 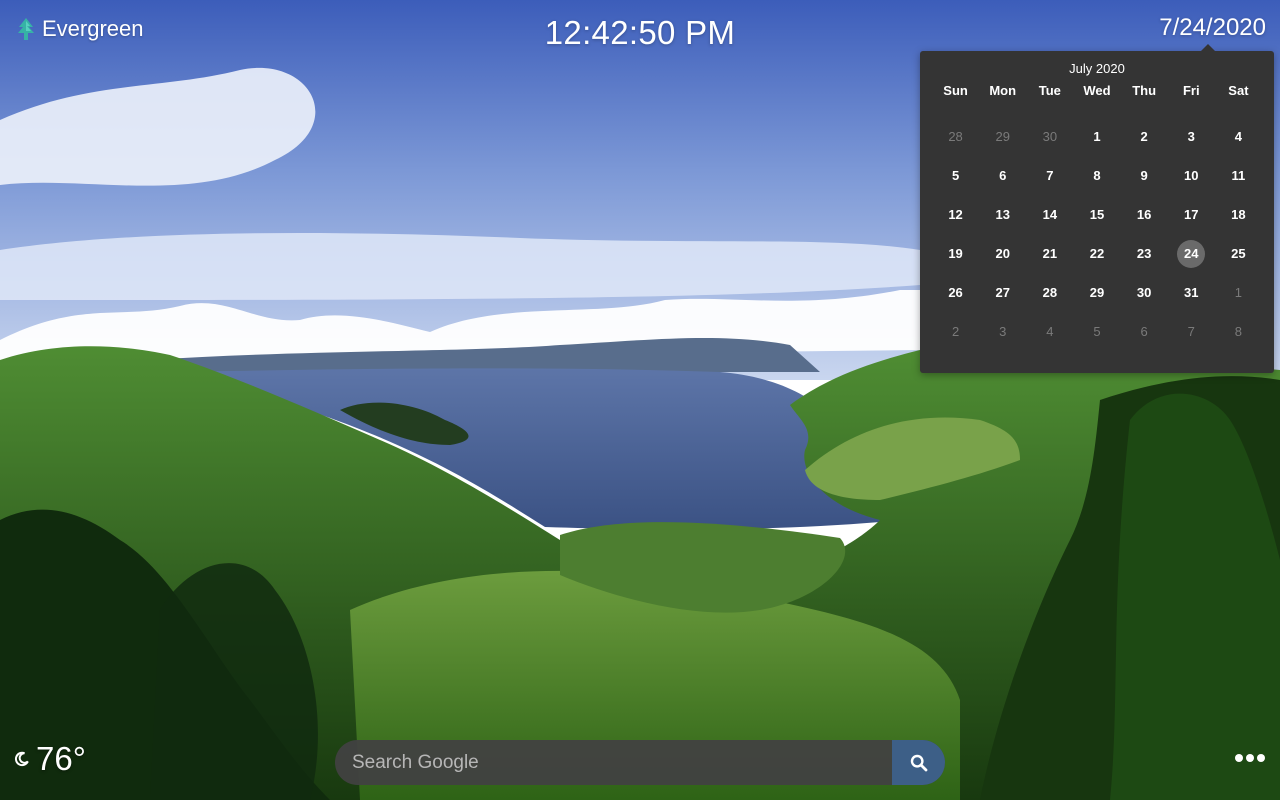 I want to click on calendar-day: 20, so click(x=1002, y=254).